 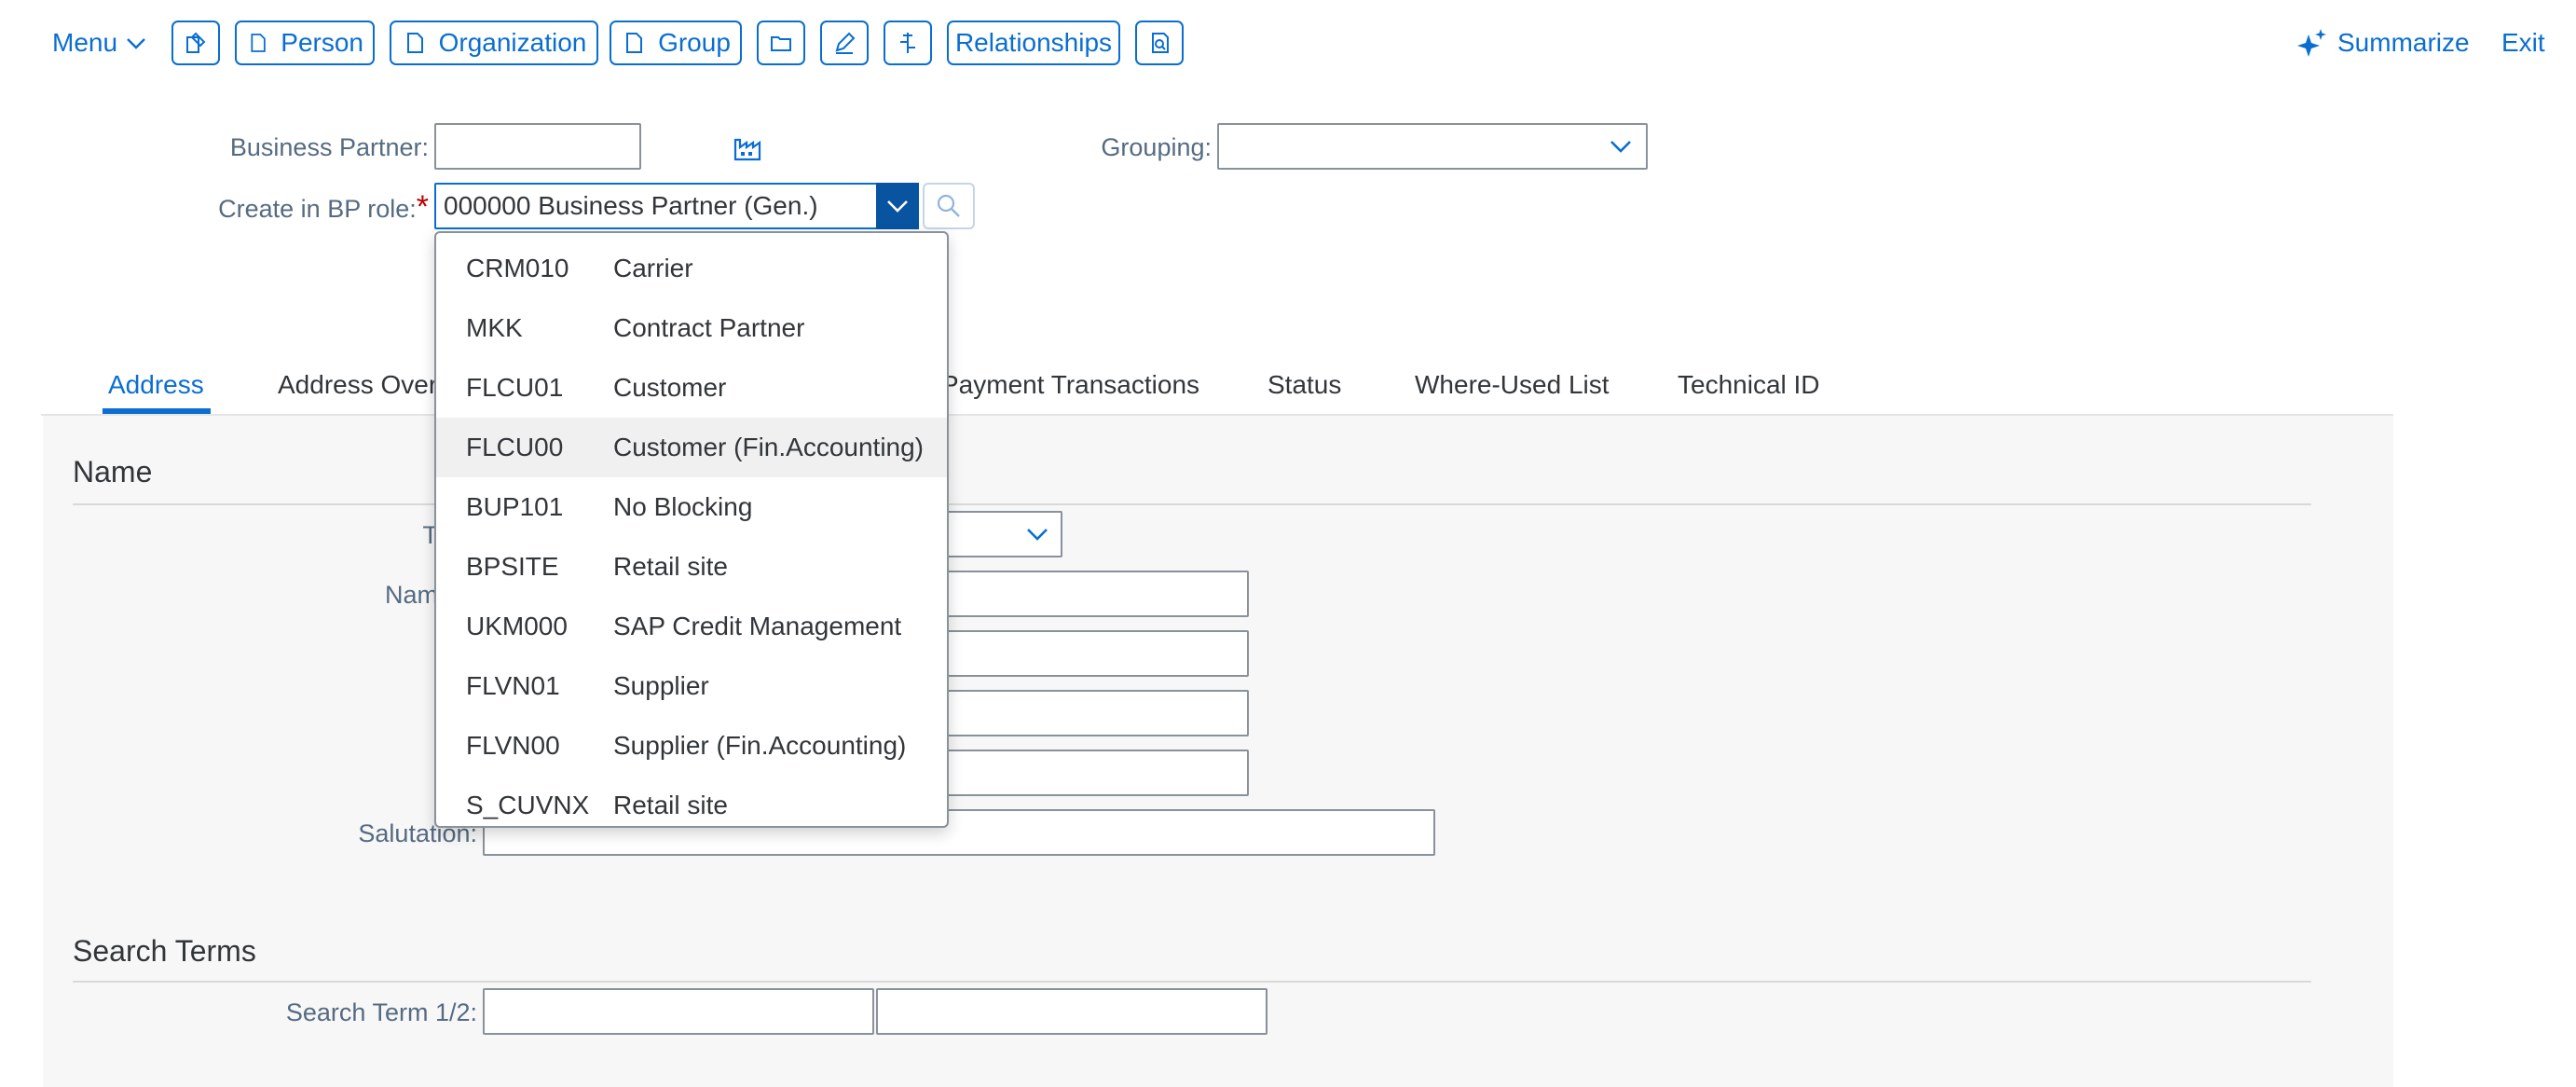 I want to click on business-partner-input, so click(x=537, y=146).